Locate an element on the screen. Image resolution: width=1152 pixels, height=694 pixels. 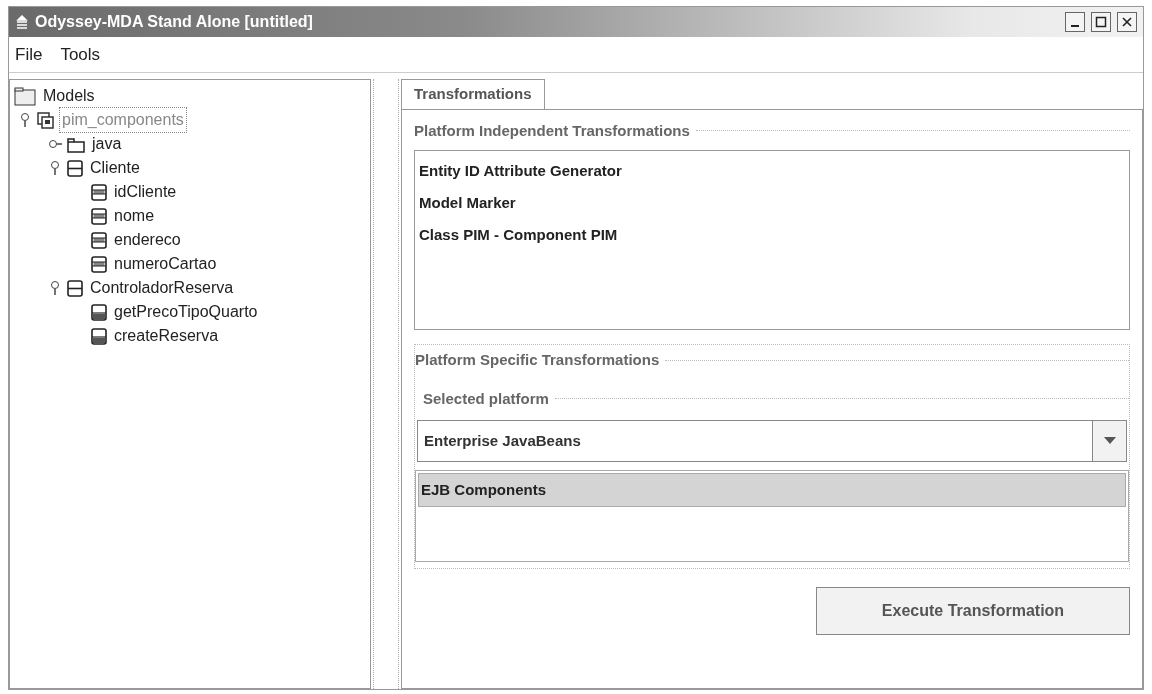
field-label: Selected platform is located at coordinates (486, 398).